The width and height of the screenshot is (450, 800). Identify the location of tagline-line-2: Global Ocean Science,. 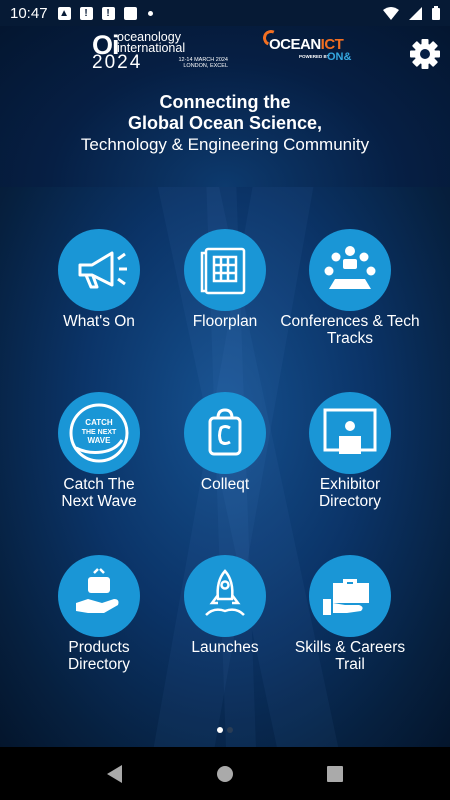
(225, 123).